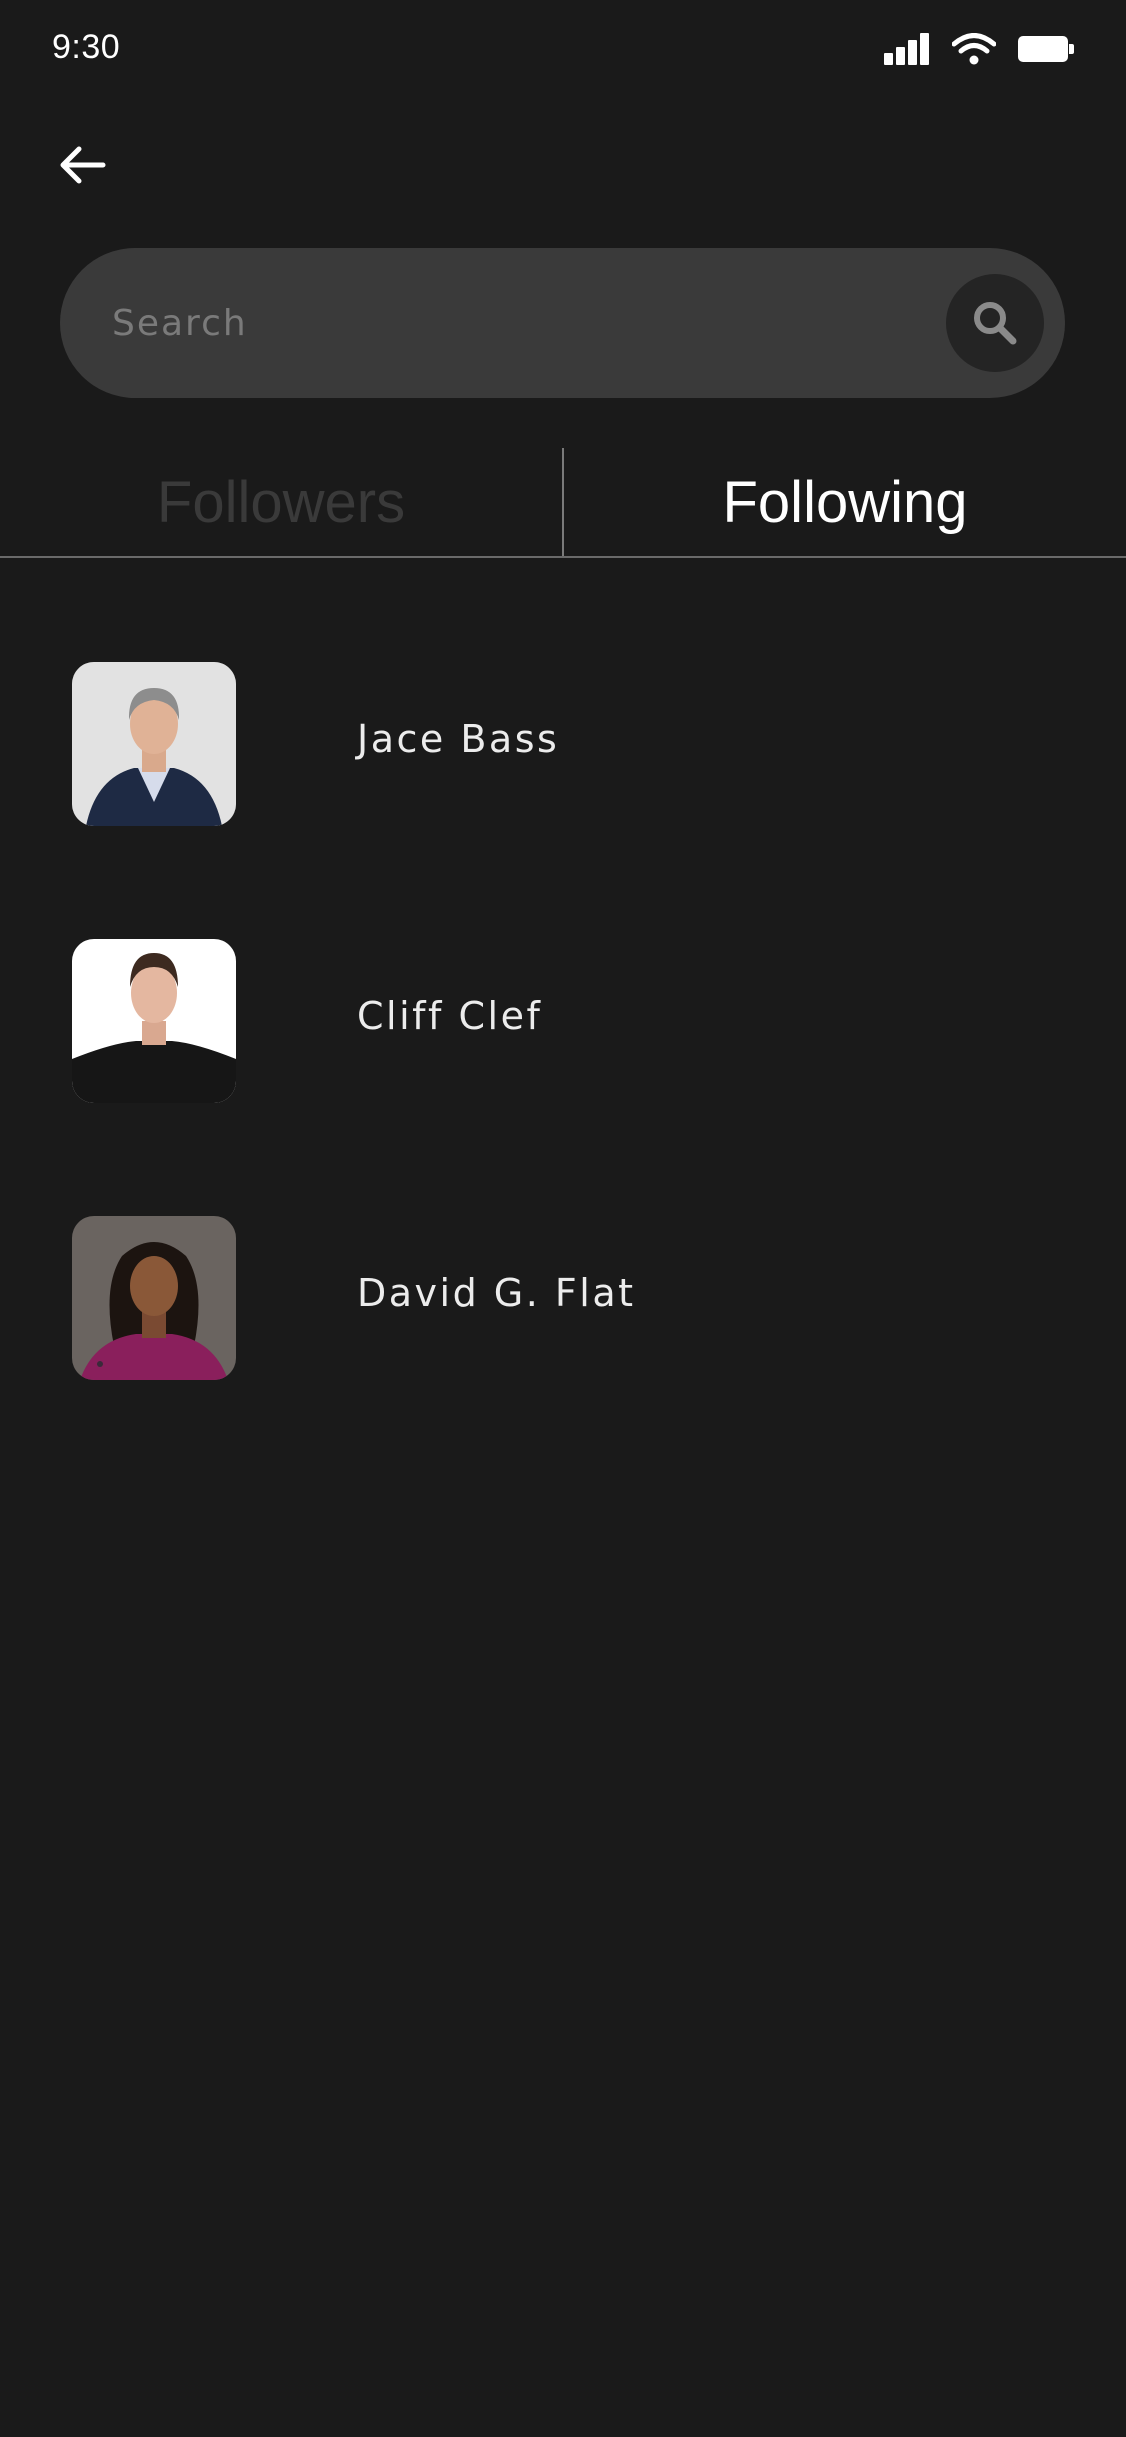 This screenshot has width=1126, height=2437. I want to click on tab-following: Following, so click(845, 502).